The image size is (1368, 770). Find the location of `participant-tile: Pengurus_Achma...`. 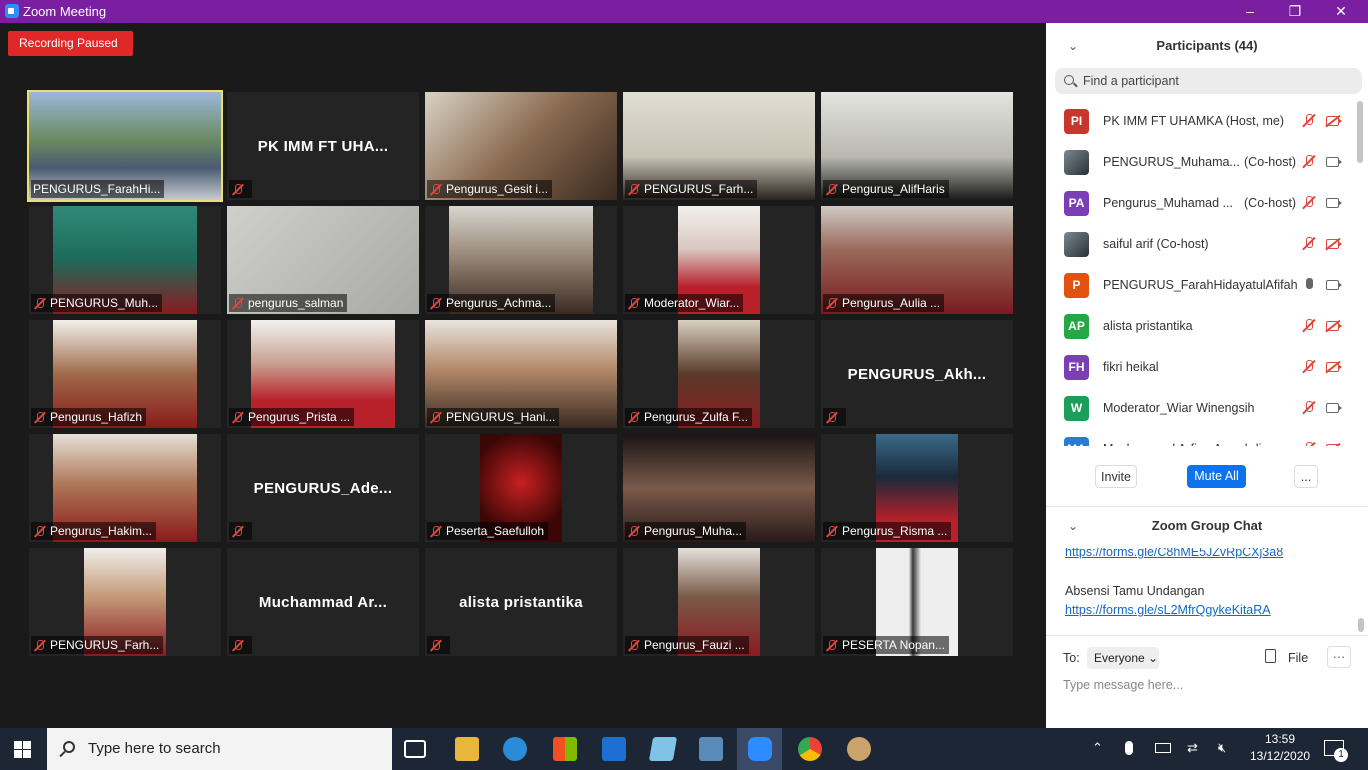

participant-tile: Pengurus_Achma... is located at coordinates (521, 260).